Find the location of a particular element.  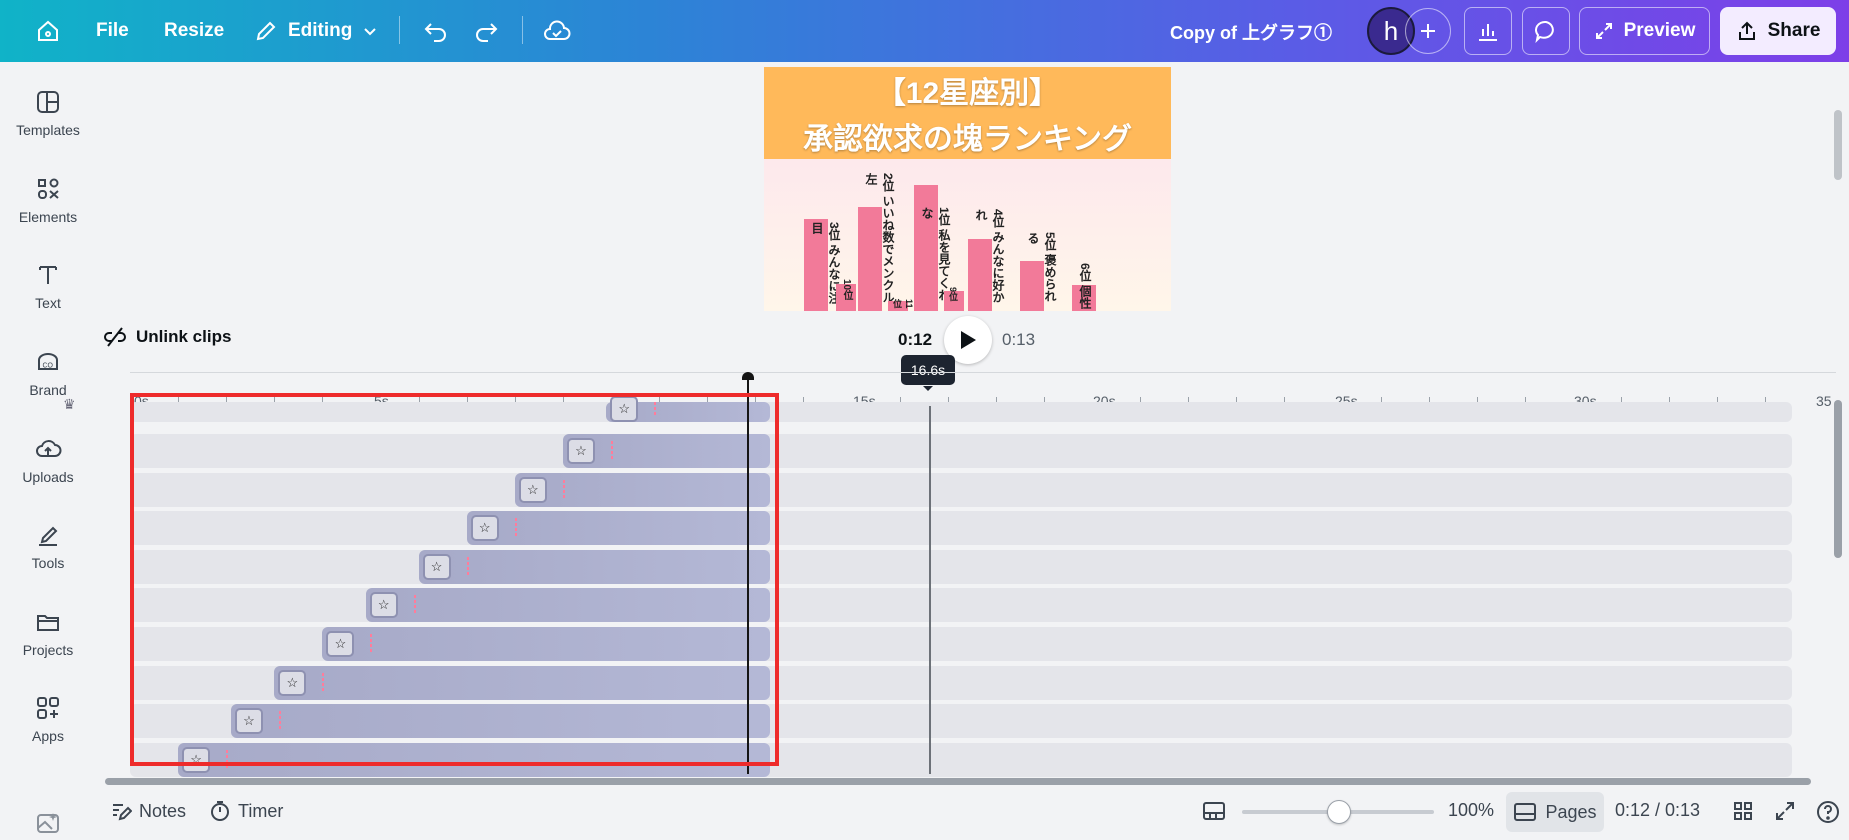

horizontal-scrollbar is located at coordinates (958, 781).